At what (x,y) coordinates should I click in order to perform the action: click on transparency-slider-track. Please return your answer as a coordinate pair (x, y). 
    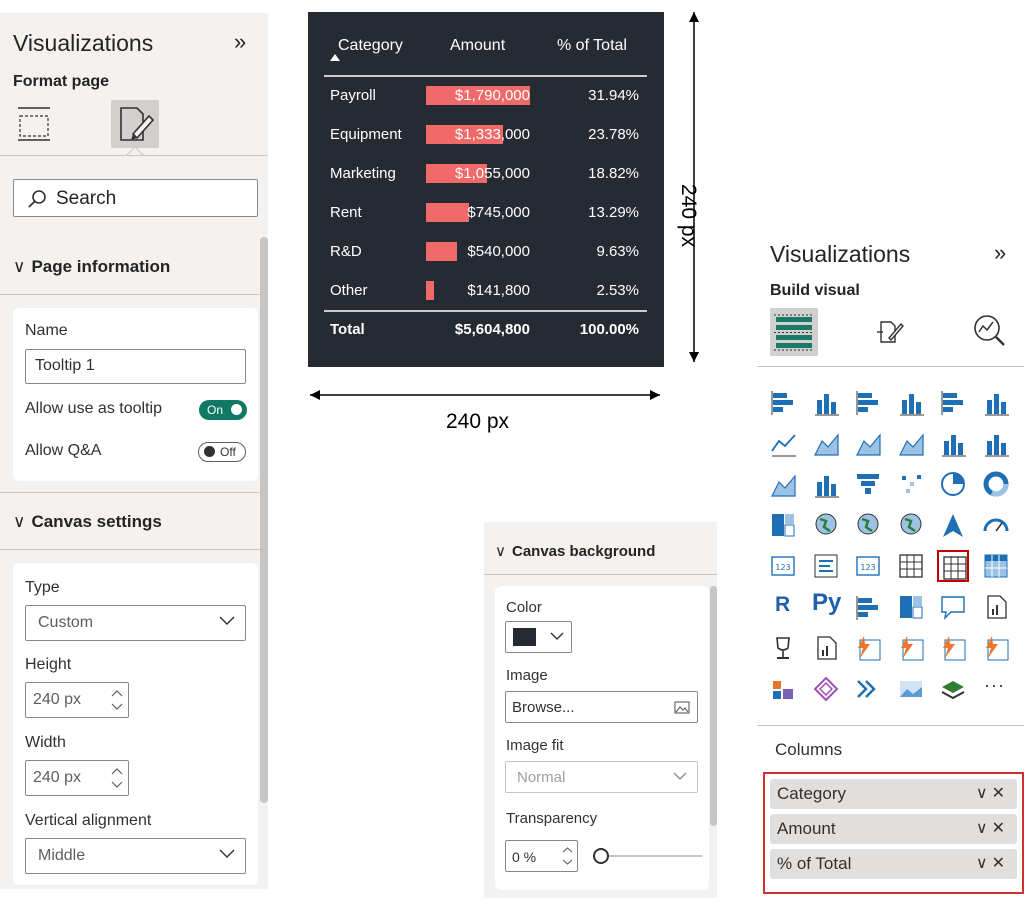
    Looking at the image, I should click on (650, 856).